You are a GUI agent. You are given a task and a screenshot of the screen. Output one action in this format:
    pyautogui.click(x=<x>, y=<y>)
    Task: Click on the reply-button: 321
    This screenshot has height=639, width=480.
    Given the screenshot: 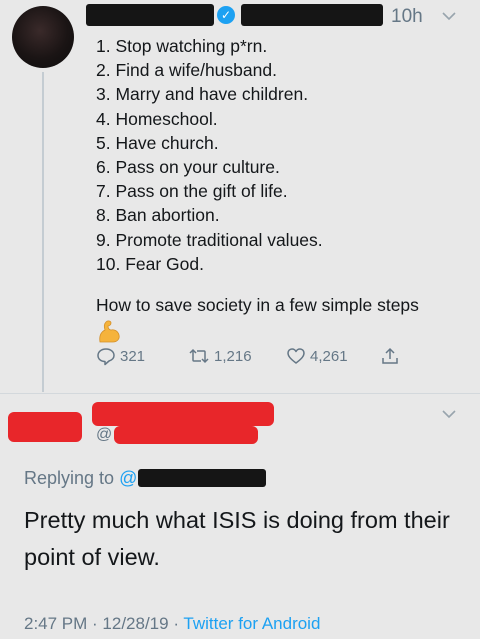 What is the action you would take?
    pyautogui.click(x=120, y=356)
    